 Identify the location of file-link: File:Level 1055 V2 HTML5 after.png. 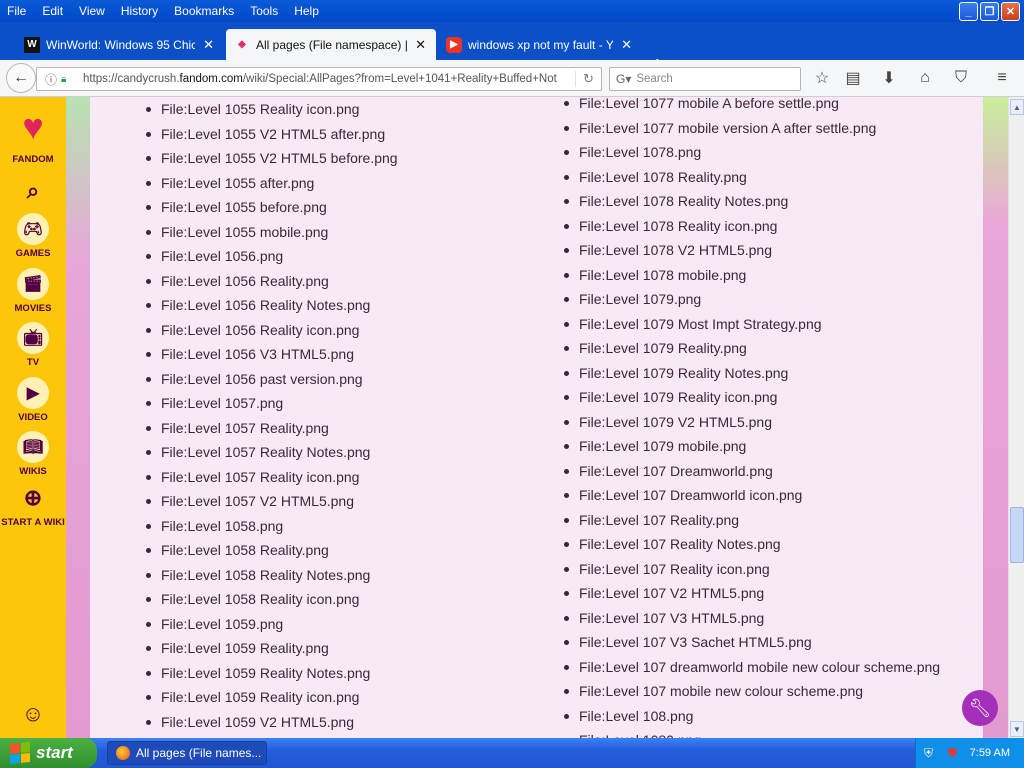
(272, 134).